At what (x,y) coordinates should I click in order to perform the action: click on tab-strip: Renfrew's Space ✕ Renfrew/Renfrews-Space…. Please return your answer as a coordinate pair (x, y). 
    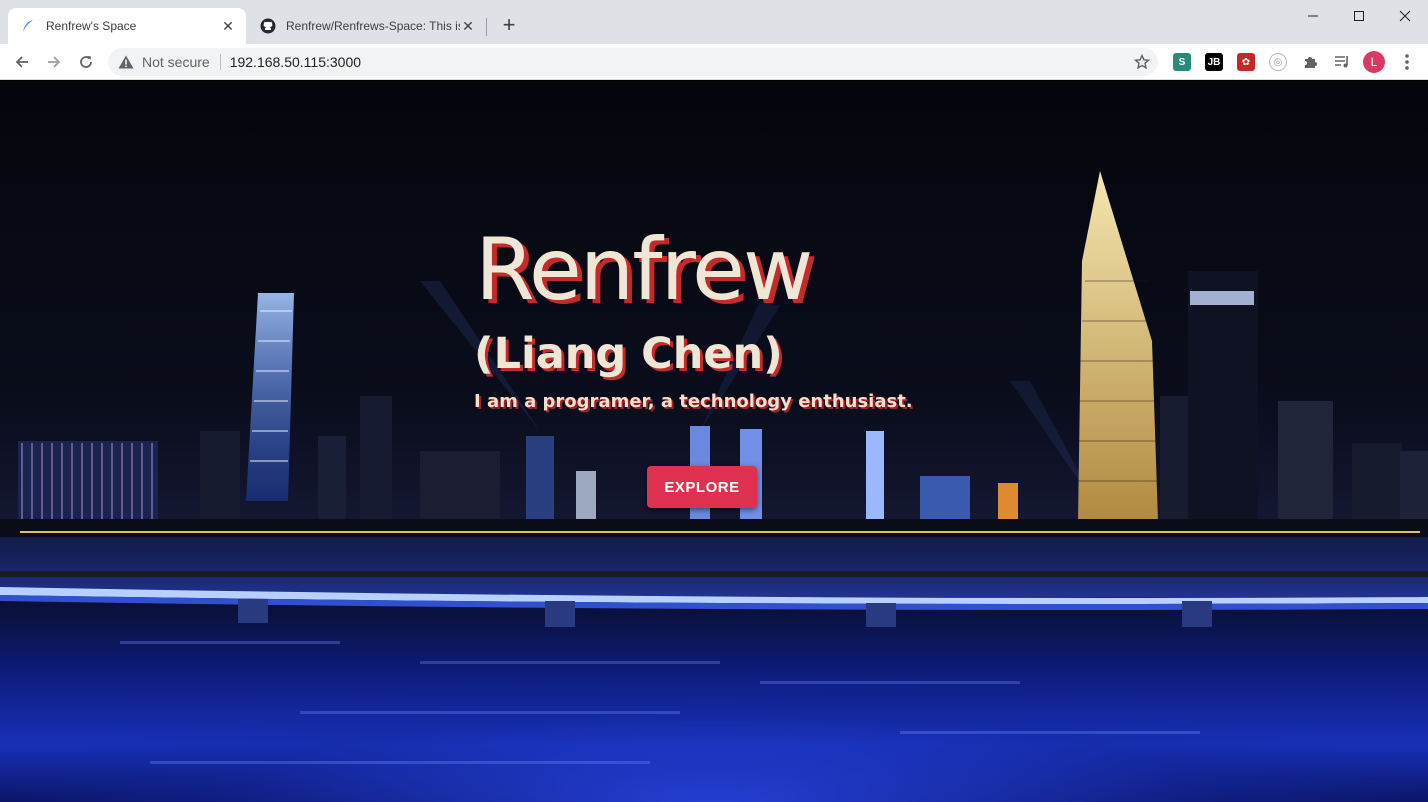
    Looking at the image, I should click on (714, 22).